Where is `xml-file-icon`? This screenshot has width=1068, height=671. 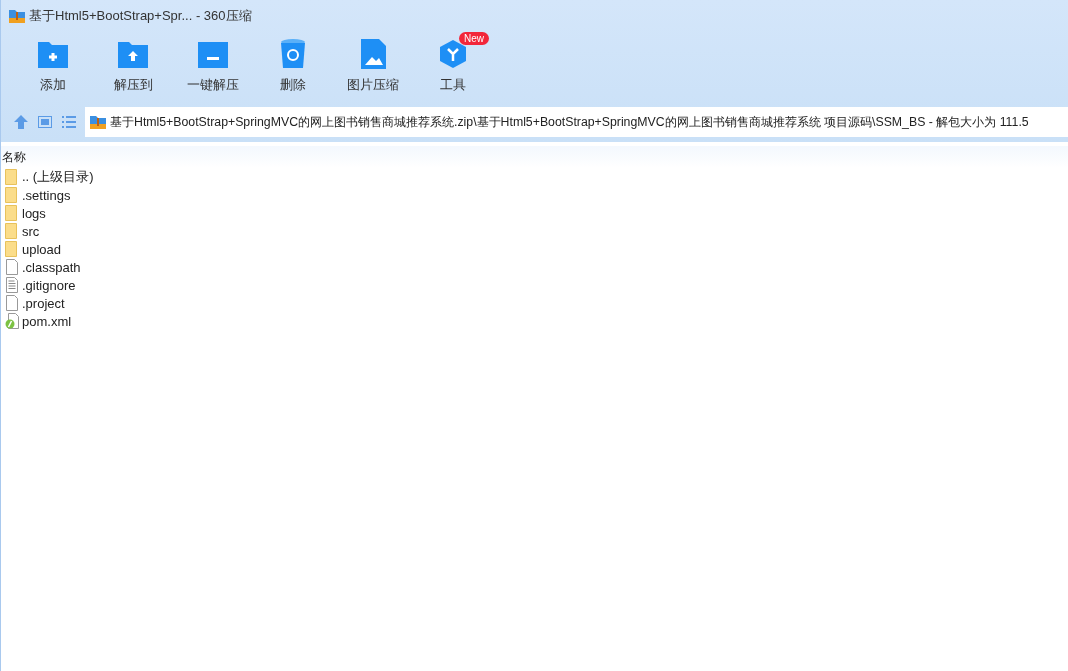 xml-file-icon is located at coordinates (12, 321).